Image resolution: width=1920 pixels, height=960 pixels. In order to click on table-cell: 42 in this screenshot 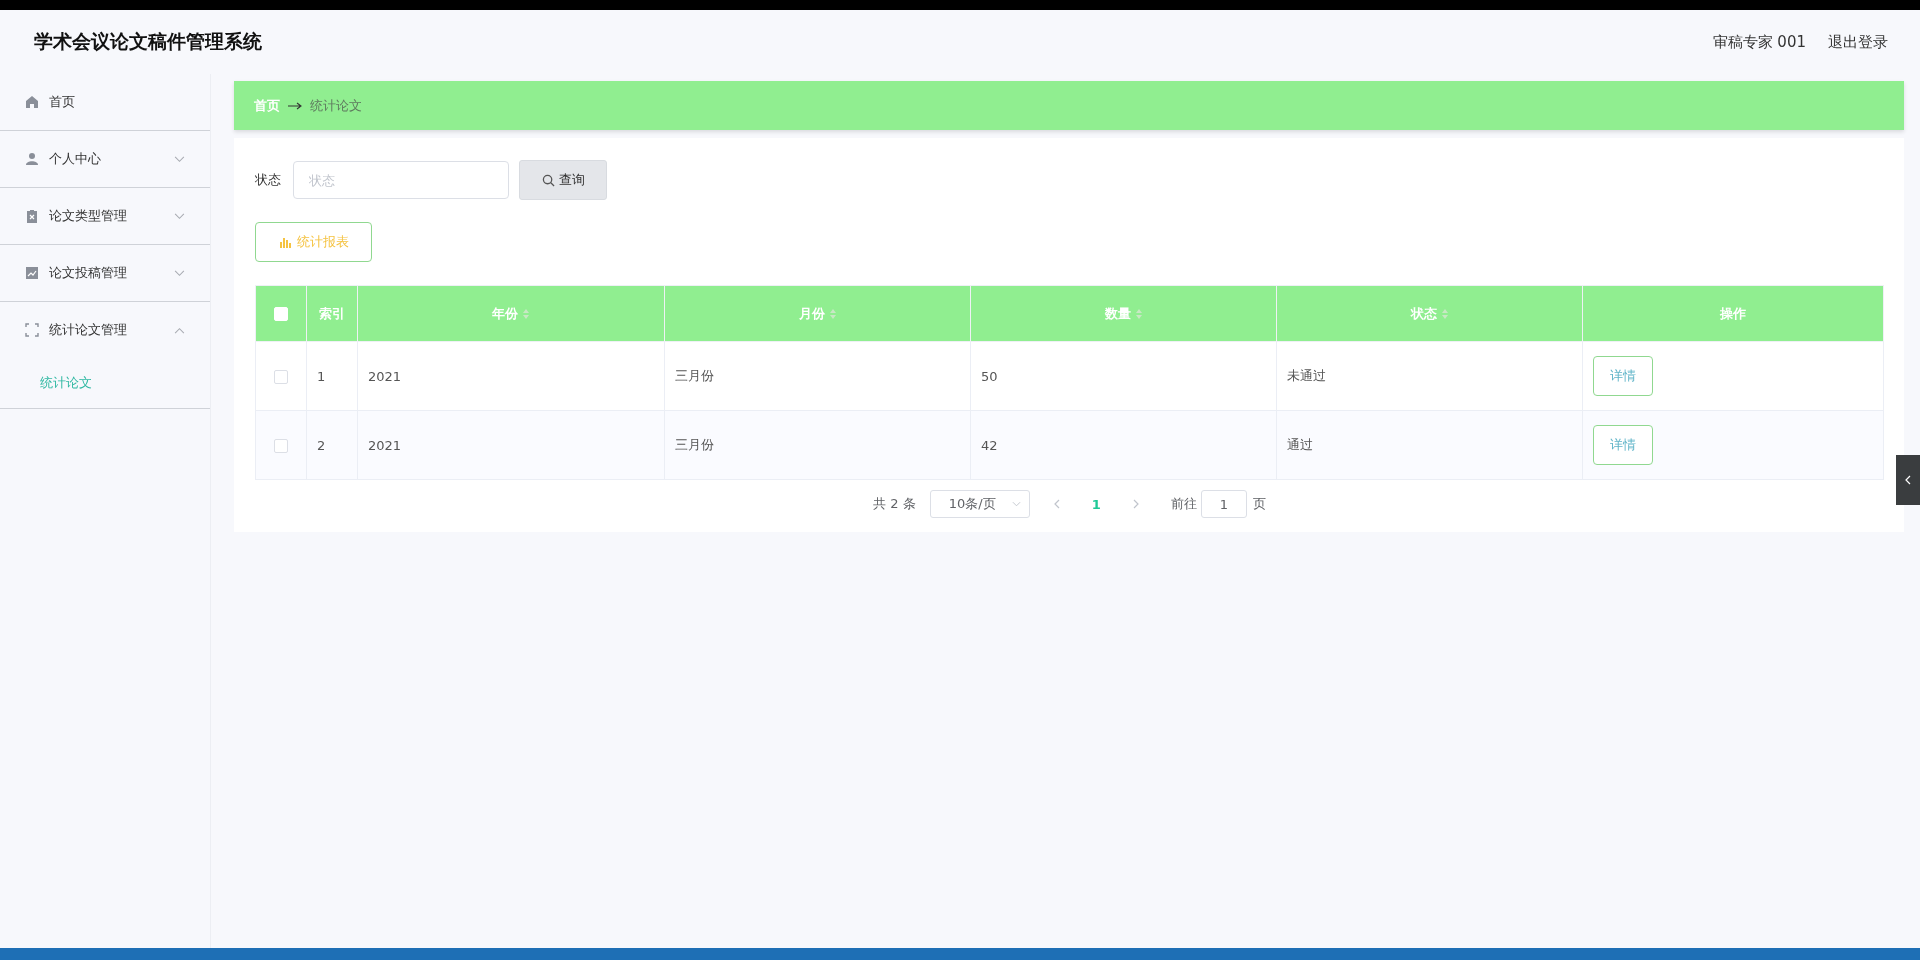, I will do `click(1123, 445)`.